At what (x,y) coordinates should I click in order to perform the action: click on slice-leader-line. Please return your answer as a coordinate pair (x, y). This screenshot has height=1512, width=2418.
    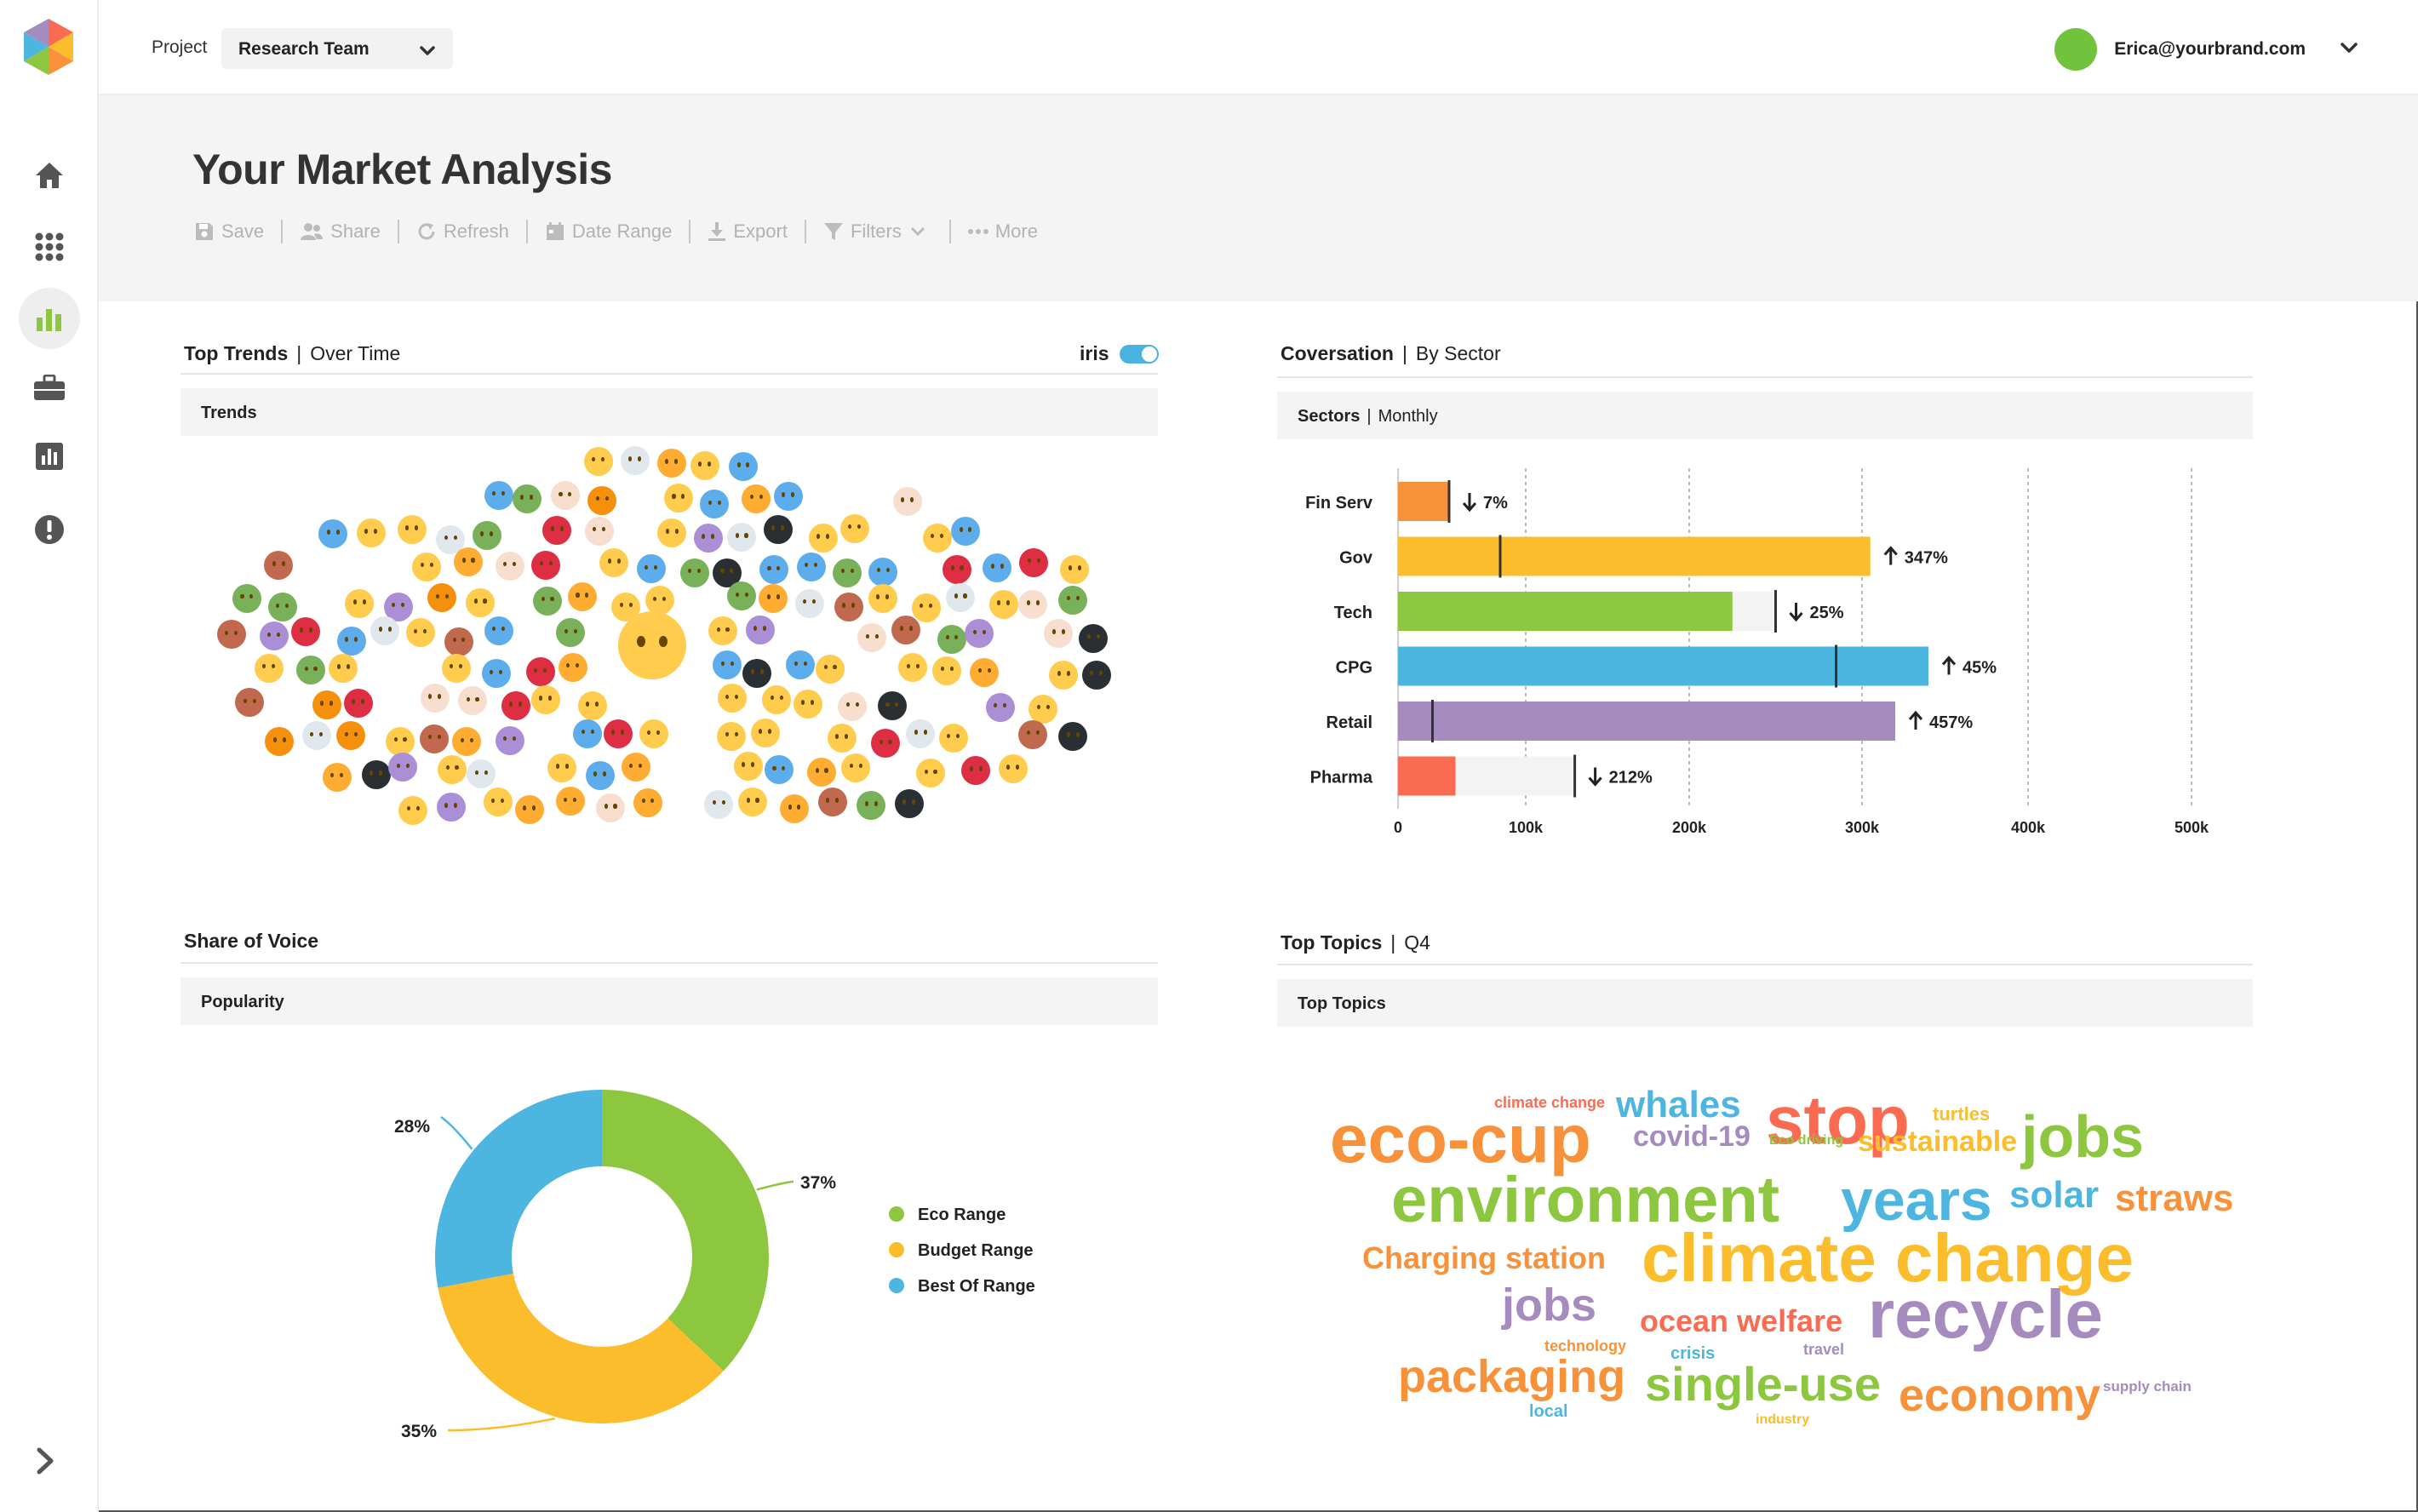
    Looking at the image, I should click on (775, 1185).